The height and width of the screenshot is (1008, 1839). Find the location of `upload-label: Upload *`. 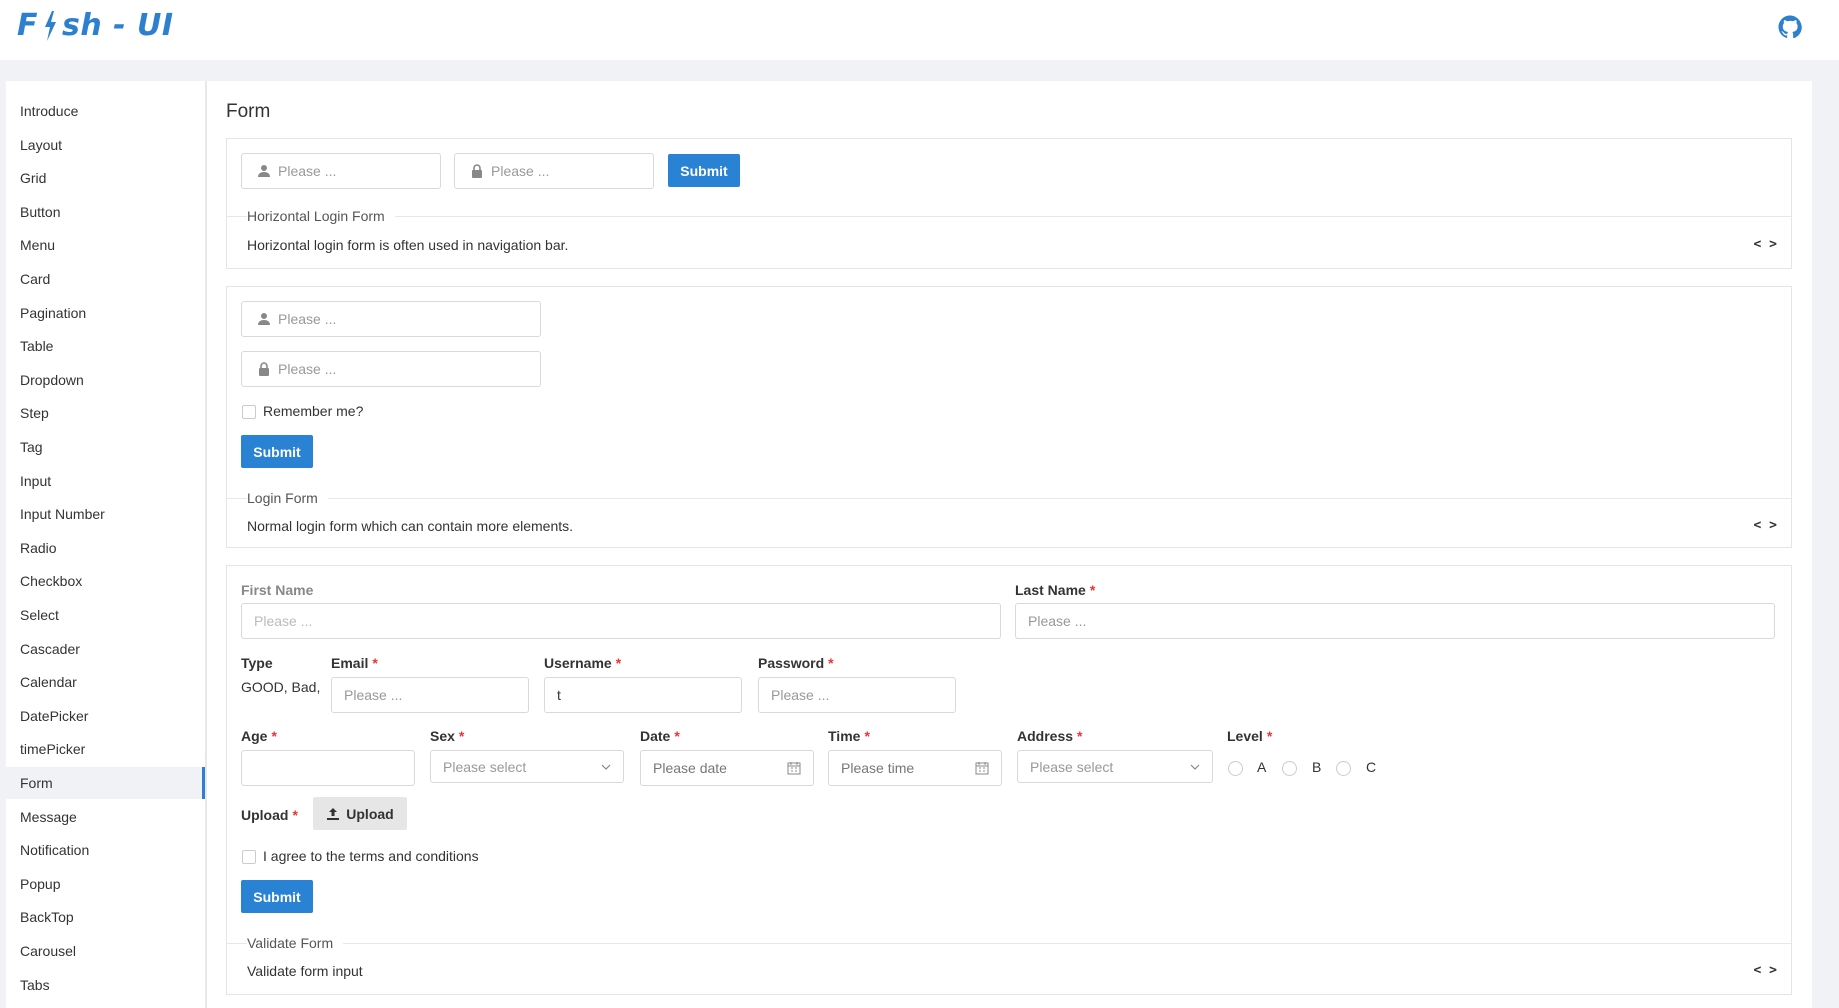

upload-label: Upload * is located at coordinates (269, 815).